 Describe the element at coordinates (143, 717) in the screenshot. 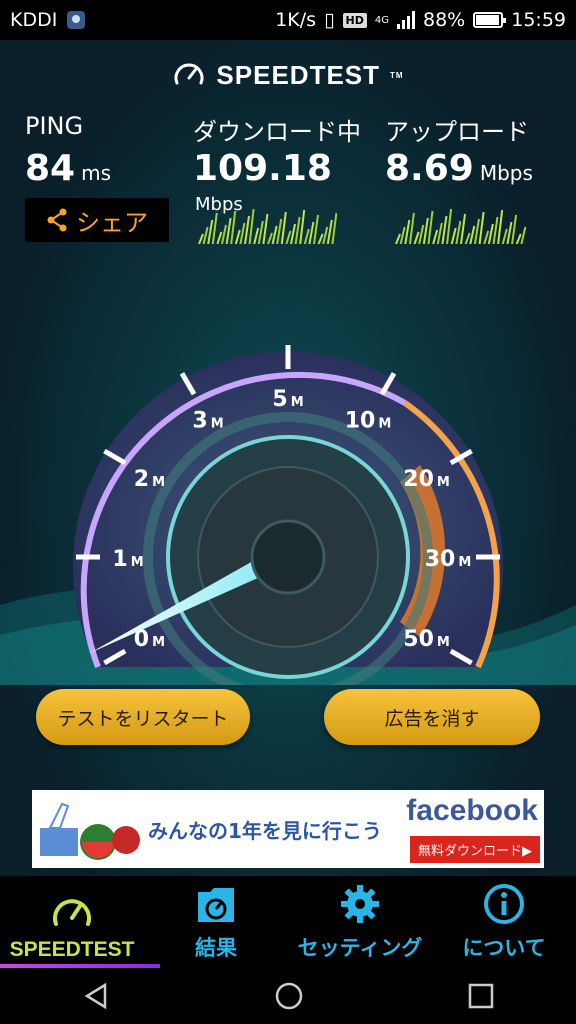

I see `restart-test-button: テストをリスタート` at that location.